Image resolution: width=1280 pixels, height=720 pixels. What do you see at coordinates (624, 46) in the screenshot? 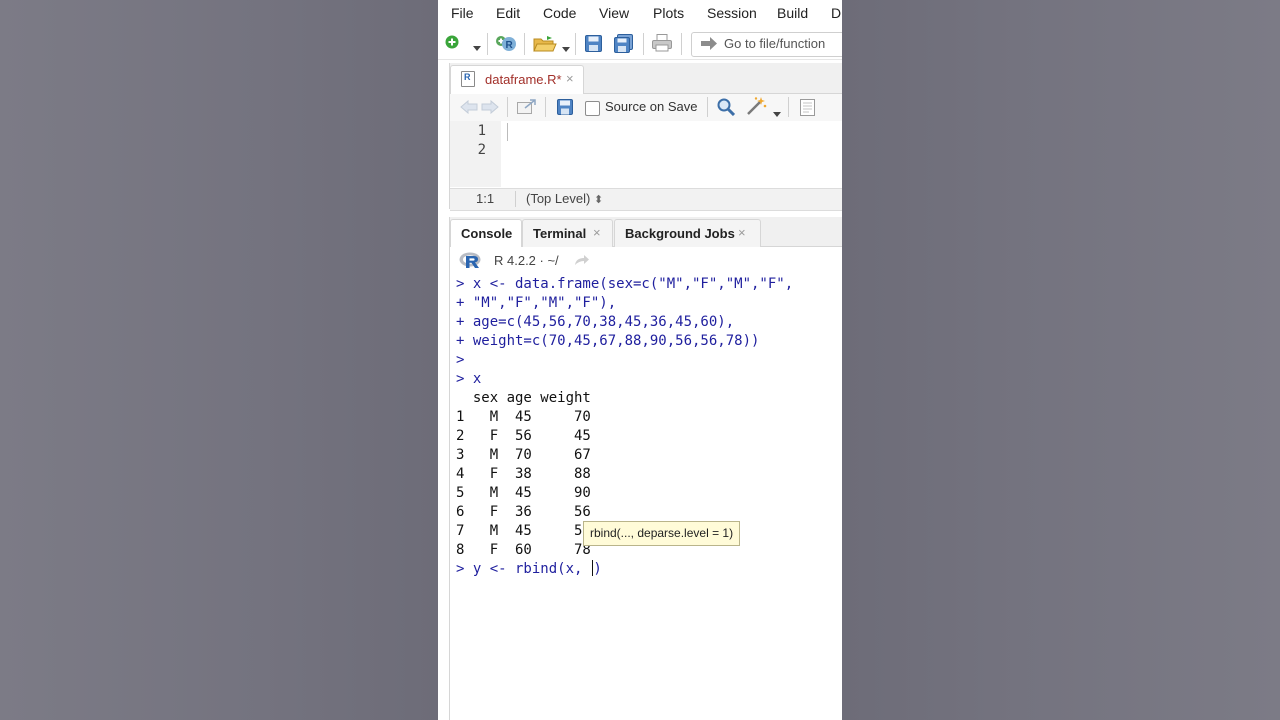
I see `save-all-icon` at bounding box center [624, 46].